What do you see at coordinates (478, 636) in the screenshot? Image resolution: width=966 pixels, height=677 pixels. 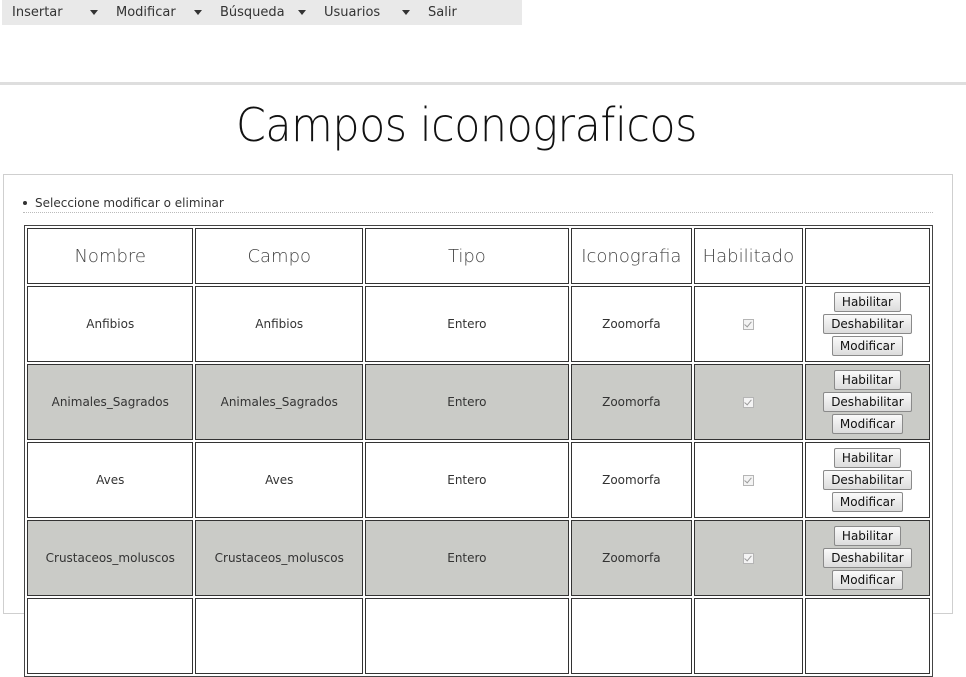 I see `table-row` at bounding box center [478, 636].